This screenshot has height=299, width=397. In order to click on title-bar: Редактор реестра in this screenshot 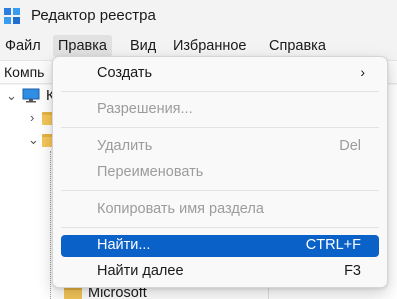, I will do `click(198, 17)`.